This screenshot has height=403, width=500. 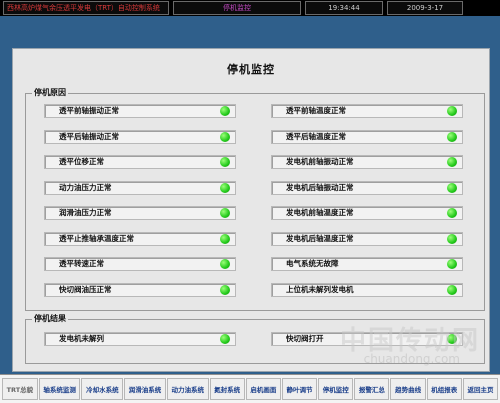 What do you see at coordinates (89, 136) in the screenshot?
I see `status-label: 透平后轴振动正常` at bounding box center [89, 136].